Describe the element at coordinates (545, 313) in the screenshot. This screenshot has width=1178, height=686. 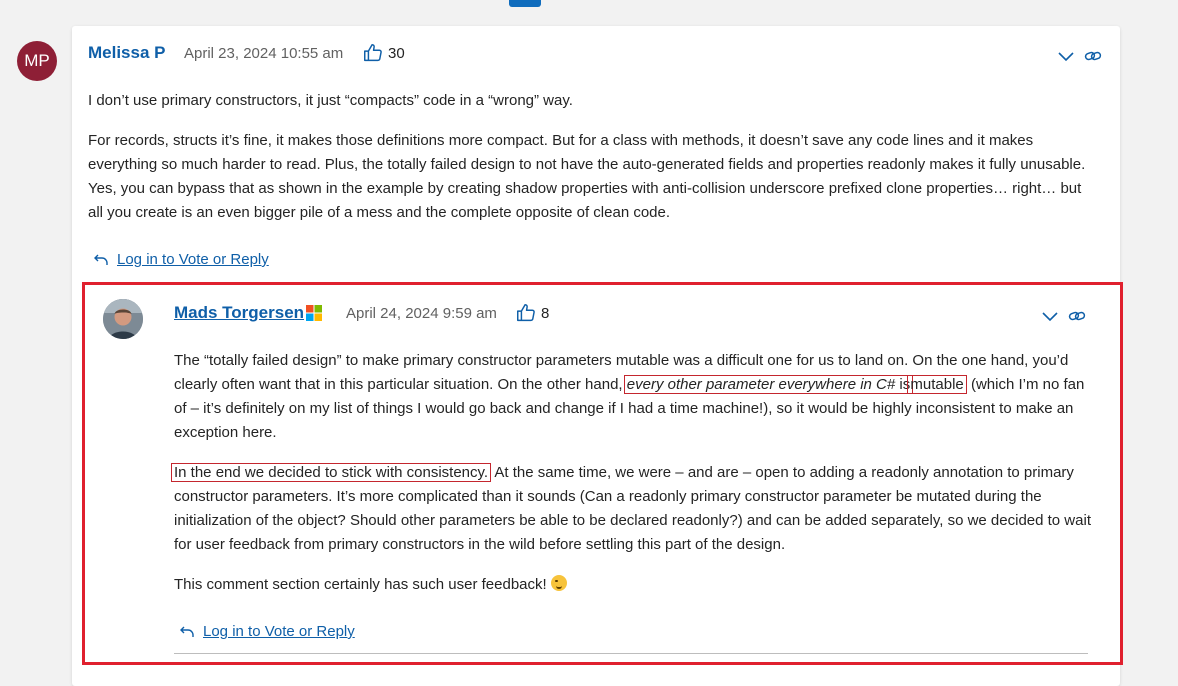
I see `vote-count-label: 8` at that location.